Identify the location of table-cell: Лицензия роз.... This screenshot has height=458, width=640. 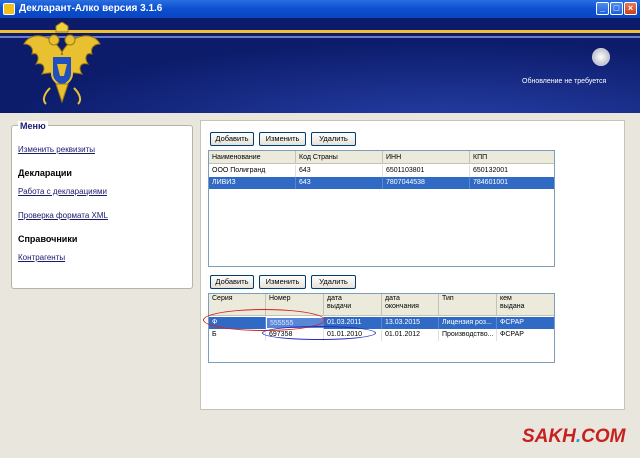
(468, 323).